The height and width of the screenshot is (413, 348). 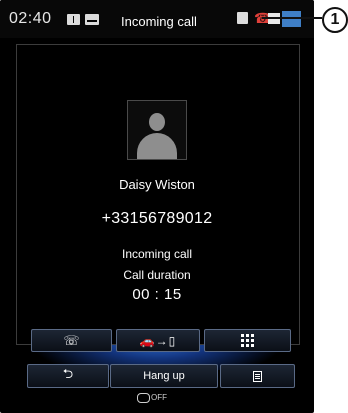 What do you see at coordinates (157, 294) in the screenshot?
I see `call-duration-value: 00 : 15` at bounding box center [157, 294].